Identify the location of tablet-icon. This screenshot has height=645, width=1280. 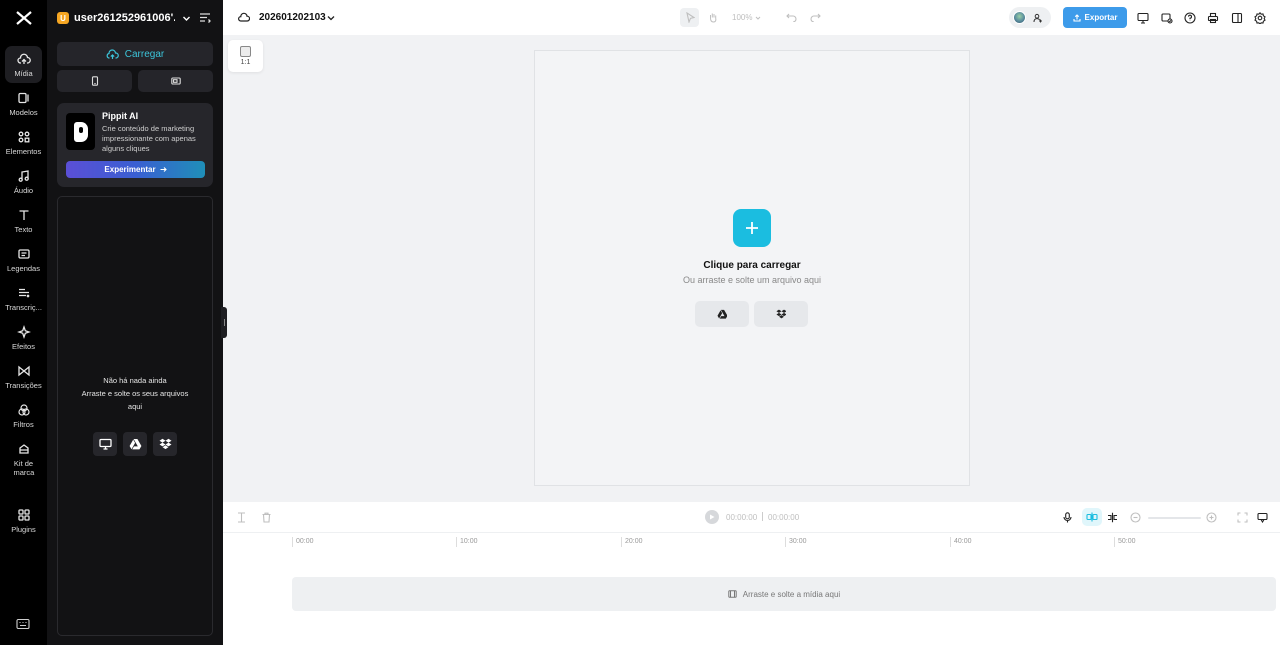
(175, 81).